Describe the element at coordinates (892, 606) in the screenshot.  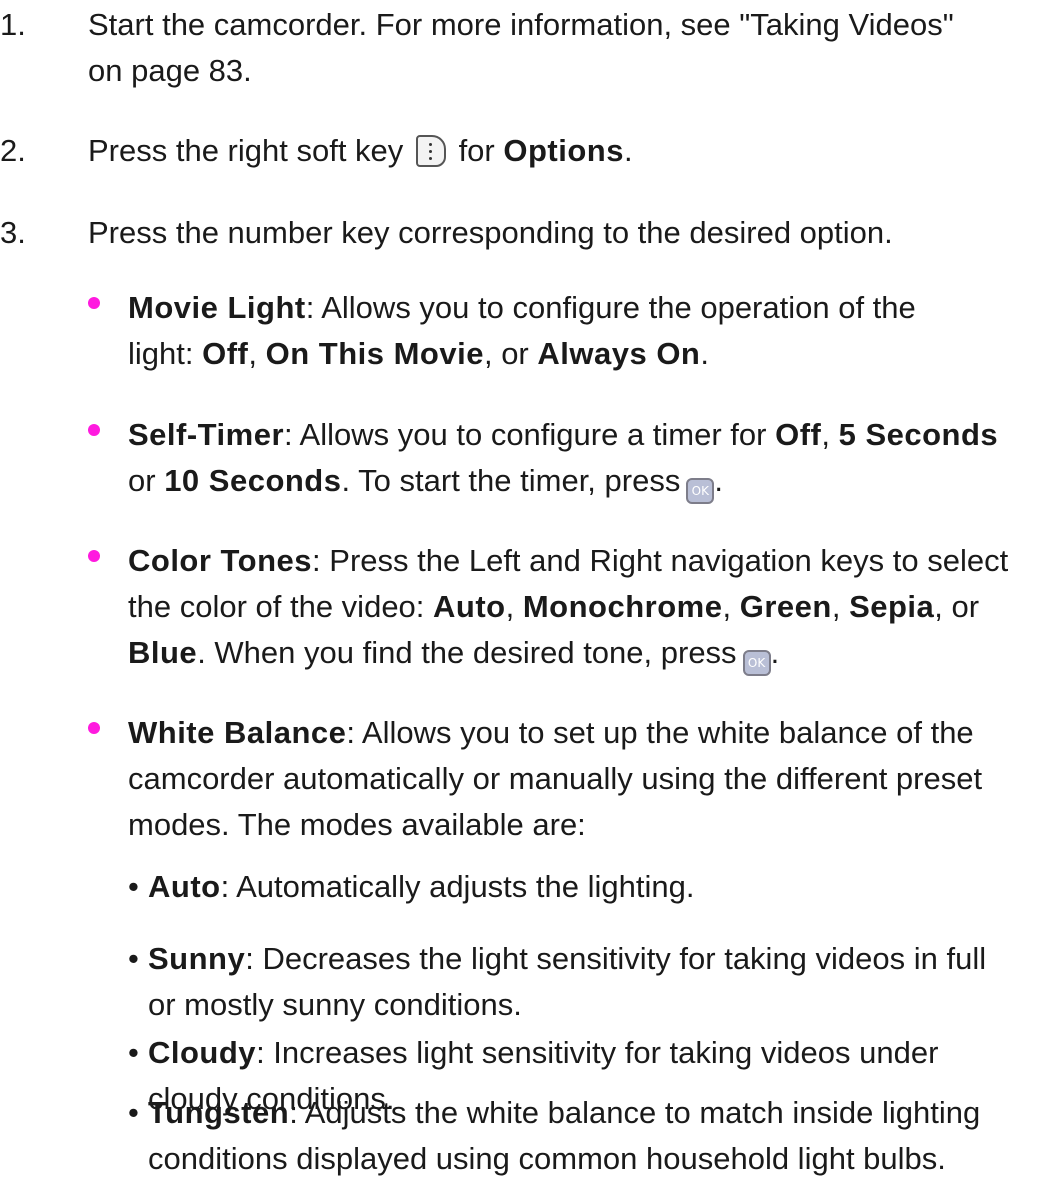
I see `option-value: Sepia` at that location.